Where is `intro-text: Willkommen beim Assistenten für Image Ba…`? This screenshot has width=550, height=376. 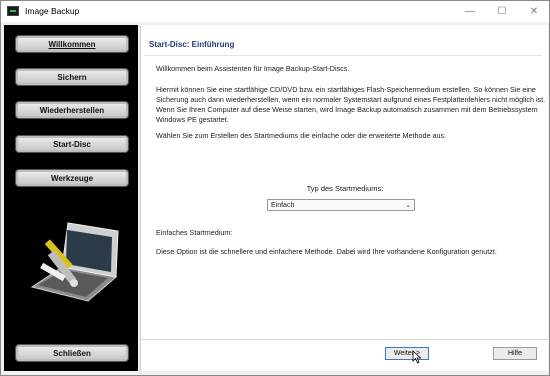
intro-text: Willkommen beim Assistenten für Image Ba… is located at coordinates (253, 68).